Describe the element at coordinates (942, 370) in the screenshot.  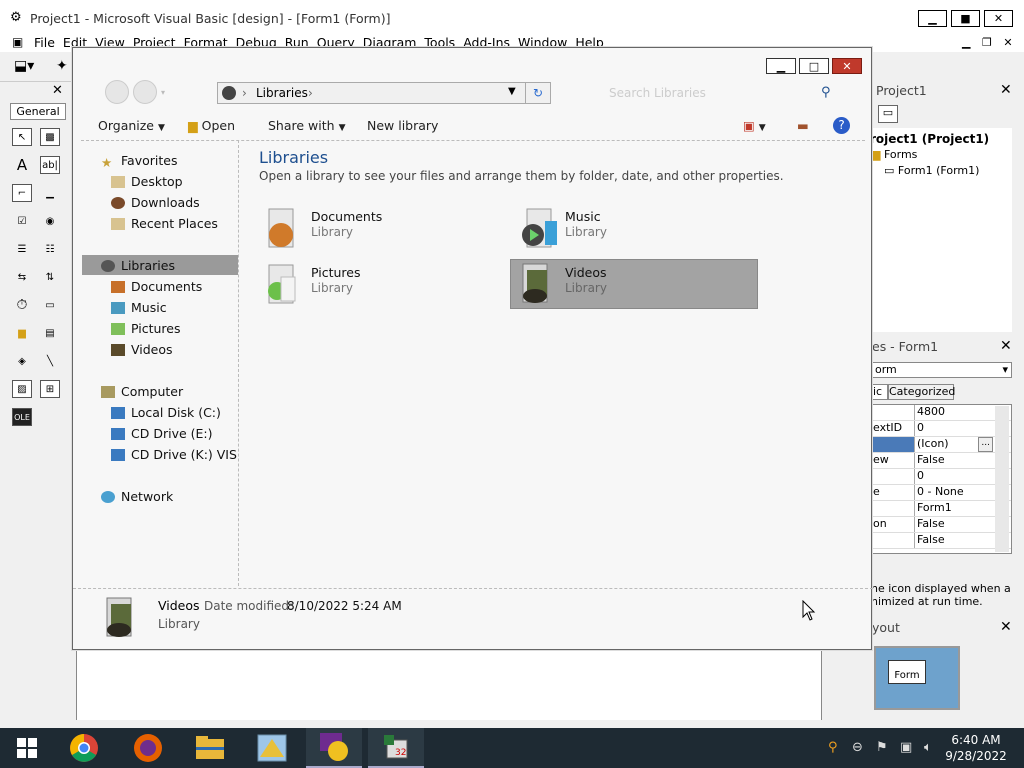
I see `properties-object-dropdown: orm ▾` at that location.